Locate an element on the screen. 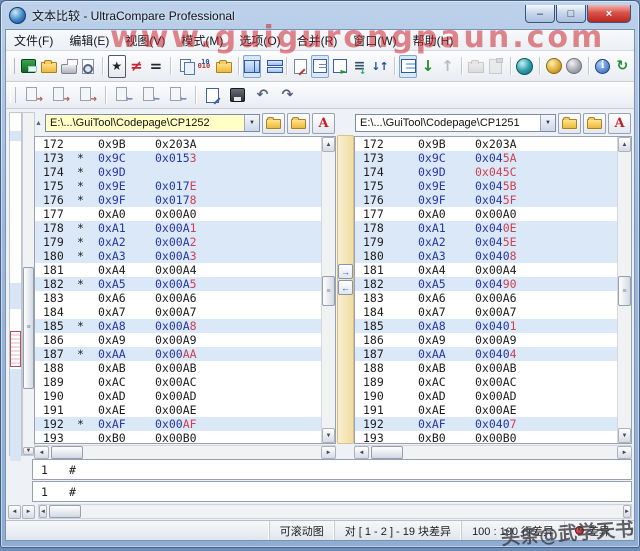  left-vscroll-thumb: ≡ is located at coordinates (328, 291).